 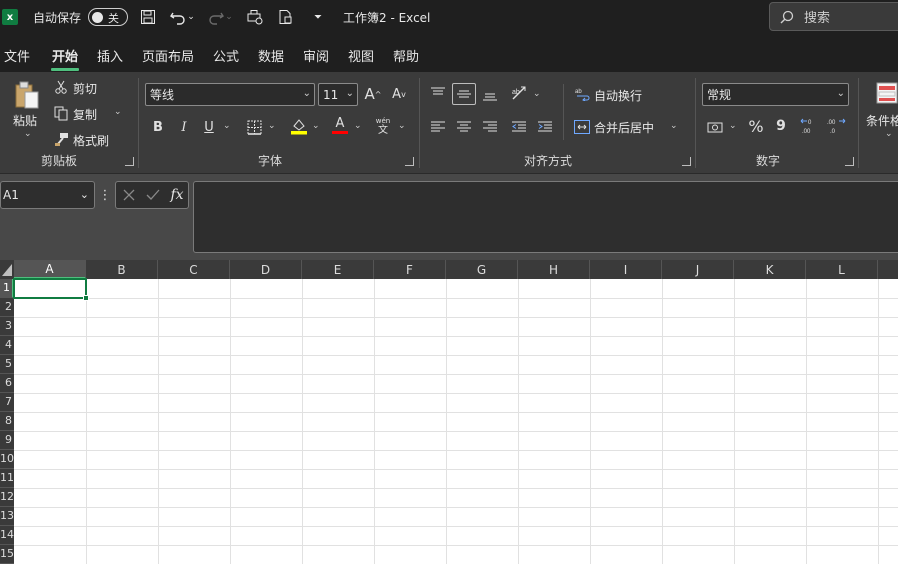 I want to click on tab-help: 帮助, so click(x=406, y=55).